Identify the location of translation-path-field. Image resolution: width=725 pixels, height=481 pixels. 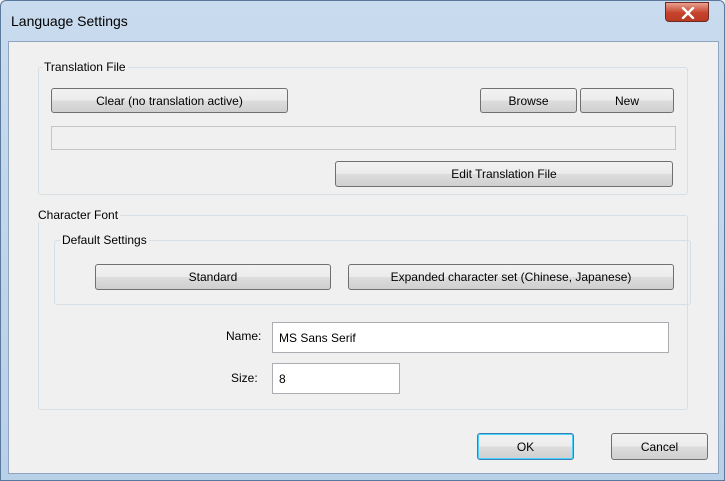
(363, 138).